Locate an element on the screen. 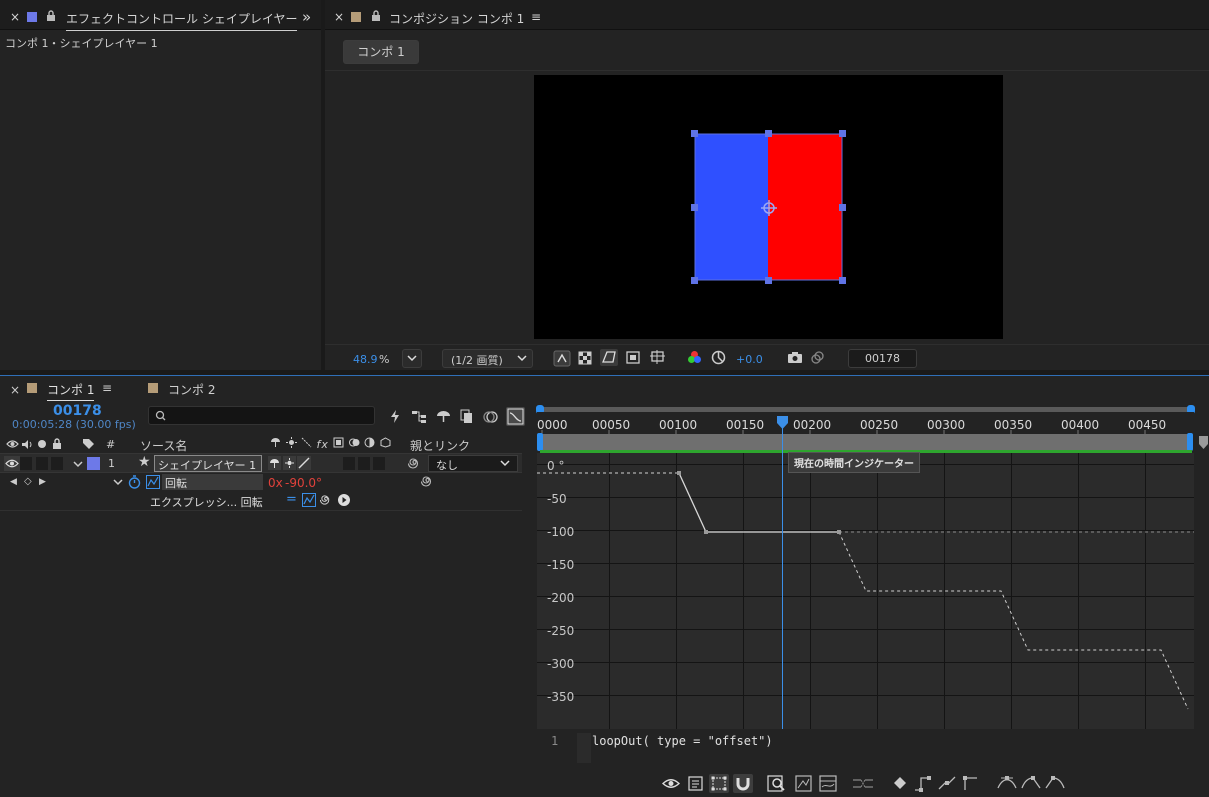 The image size is (1209, 797). graph-editor-toggle-icon is located at coordinates (515, 416).